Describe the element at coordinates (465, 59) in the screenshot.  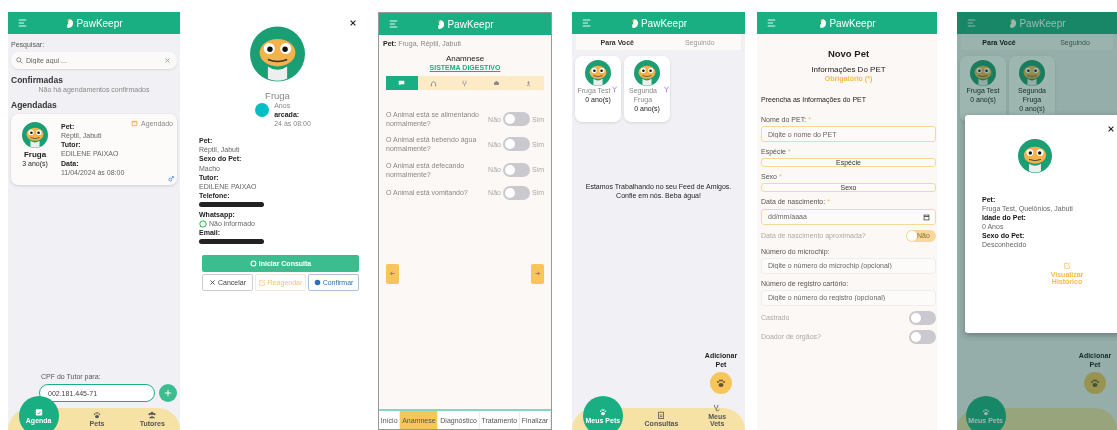
I see `page-title: Anamnese` at that location.